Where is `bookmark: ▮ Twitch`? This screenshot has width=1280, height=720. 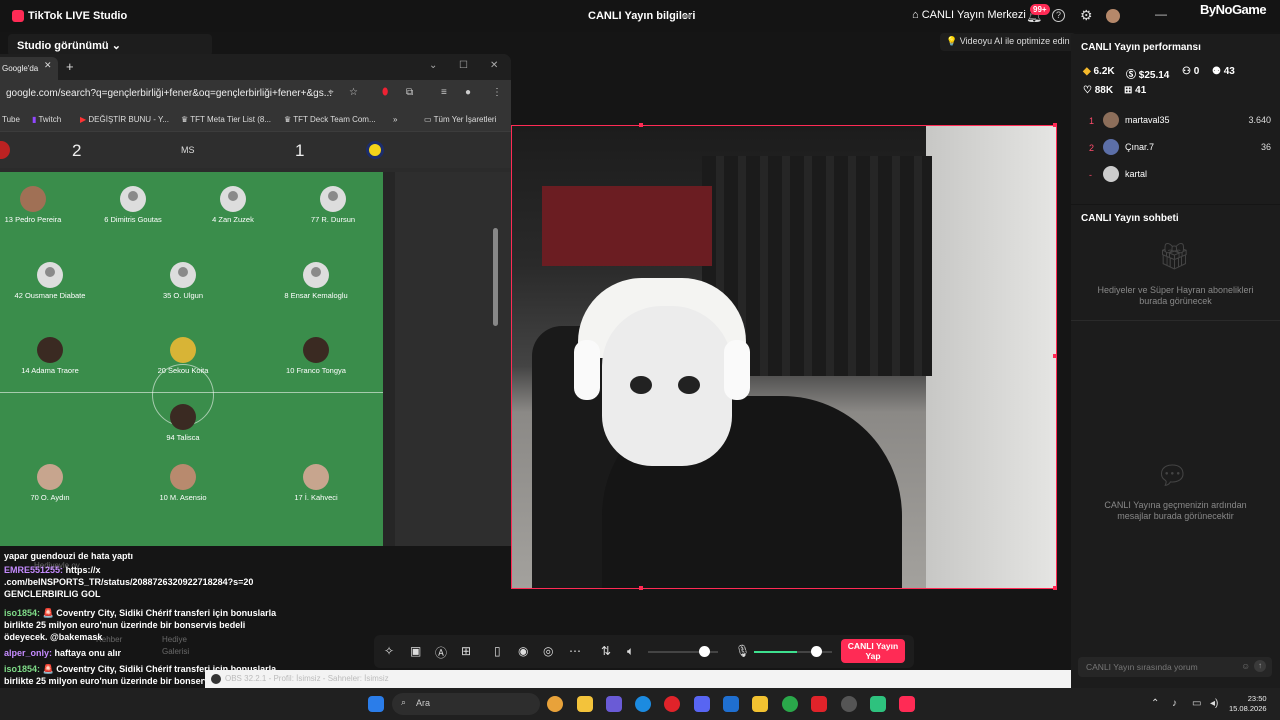
bookmark: ▮ Twitch is located at coordinates (46, 119).